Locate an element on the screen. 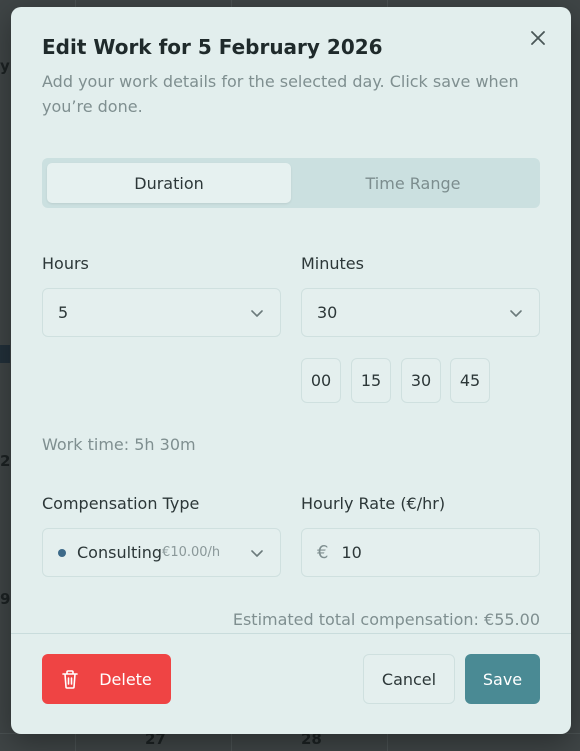 The image size is (580, 751). hourly-rate-input: € 10 is located at coordinates (420, 552).